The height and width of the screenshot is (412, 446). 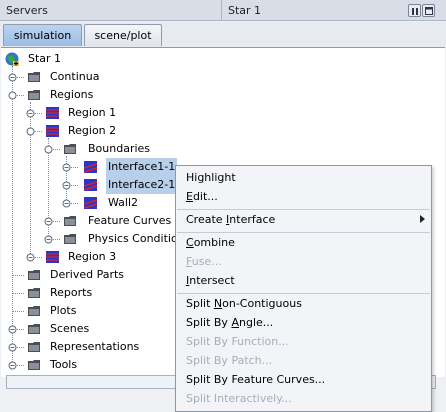 I want to click on tree-item-interface1-1: Interface1-1, so click(x=101, y=167).